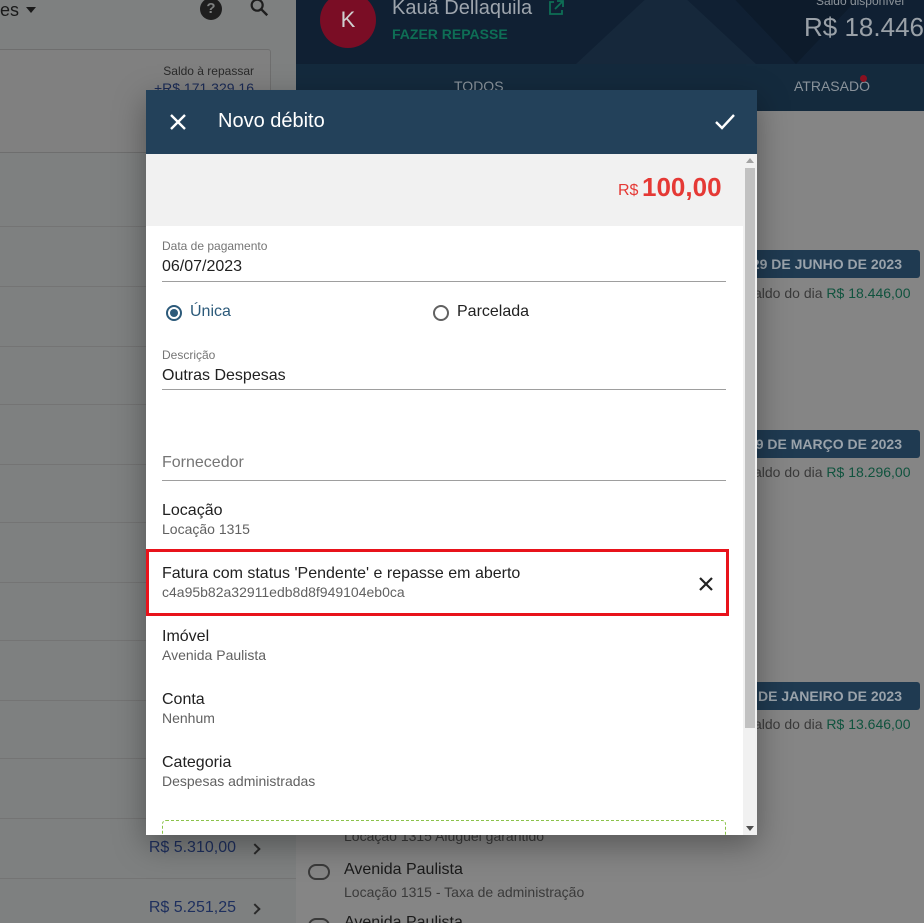 The height and width of the screenshot is (923, 924). I want to click on attachment-dropzone, so click(444, 827).